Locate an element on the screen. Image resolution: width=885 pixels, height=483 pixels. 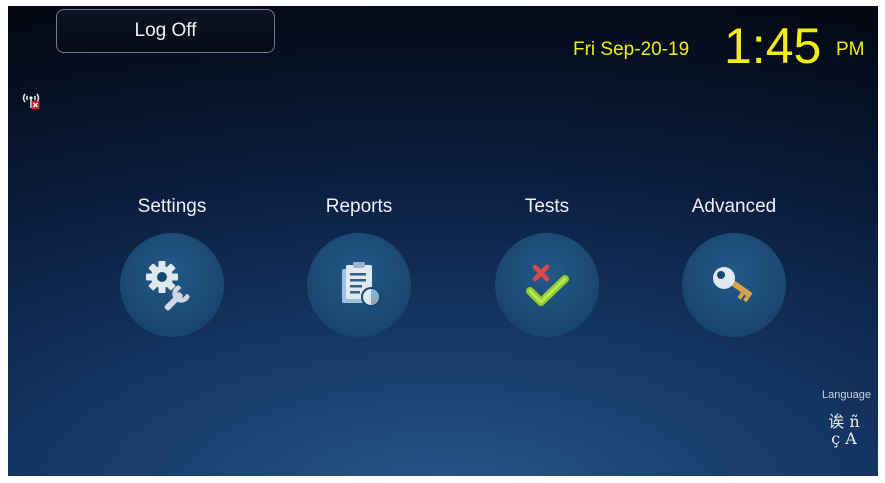
language-label: Language is located at coordinates (846, 395).